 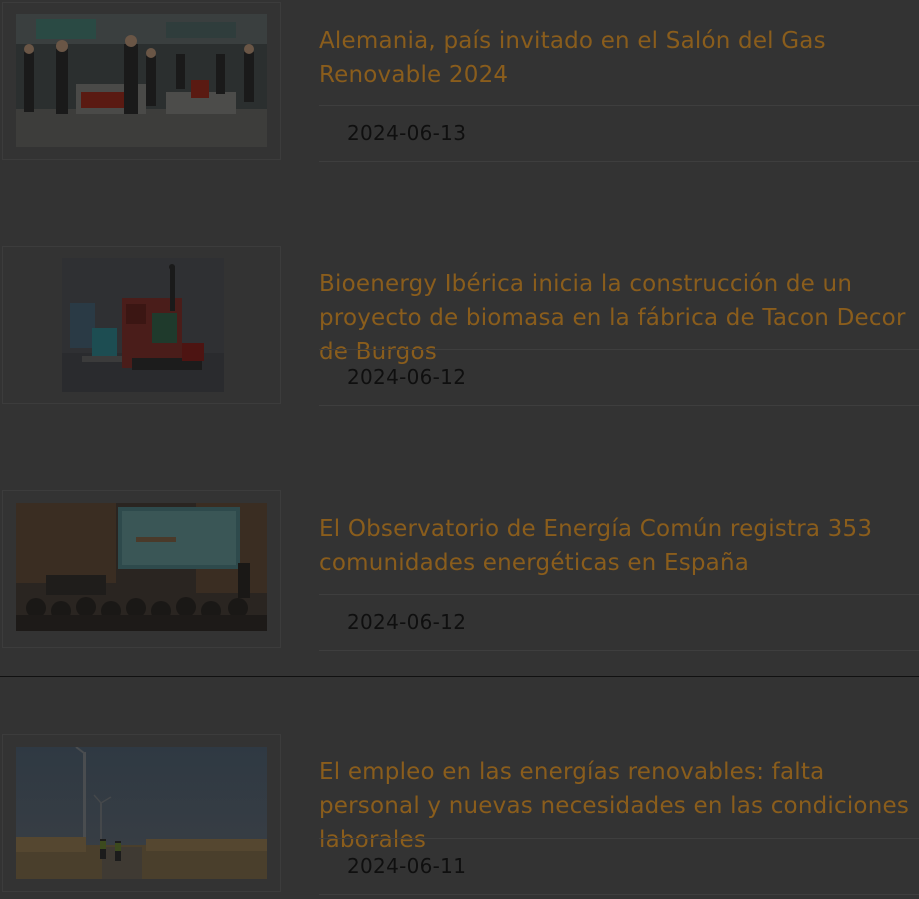 I want to click on article-meta: 2024-06-11, so click(x=619, y=866).